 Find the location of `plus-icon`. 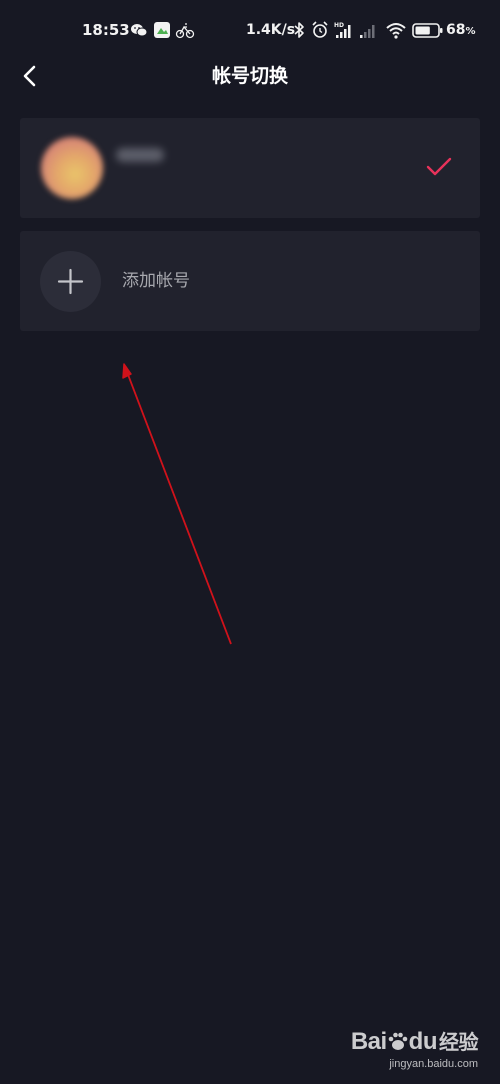

plus-icon is located at coordinates (70, 281).